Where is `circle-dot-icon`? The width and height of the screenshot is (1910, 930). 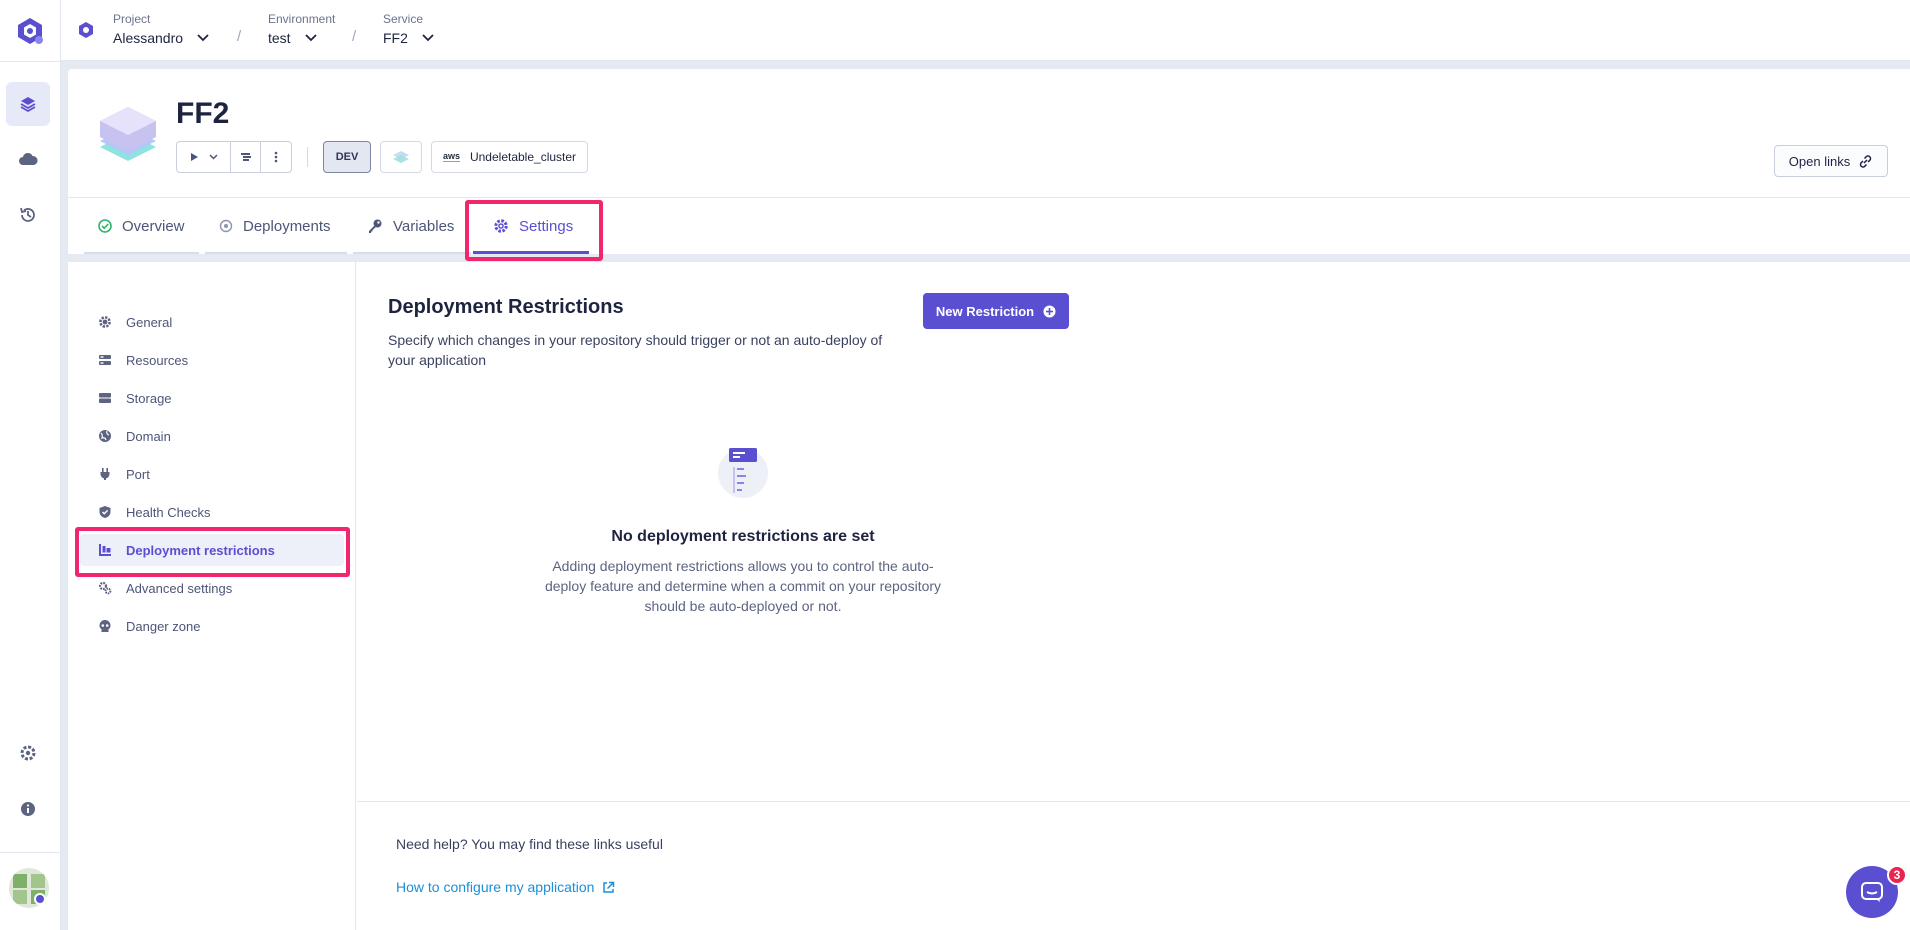
circle-dot-icon is located at coordinates (226, 226).